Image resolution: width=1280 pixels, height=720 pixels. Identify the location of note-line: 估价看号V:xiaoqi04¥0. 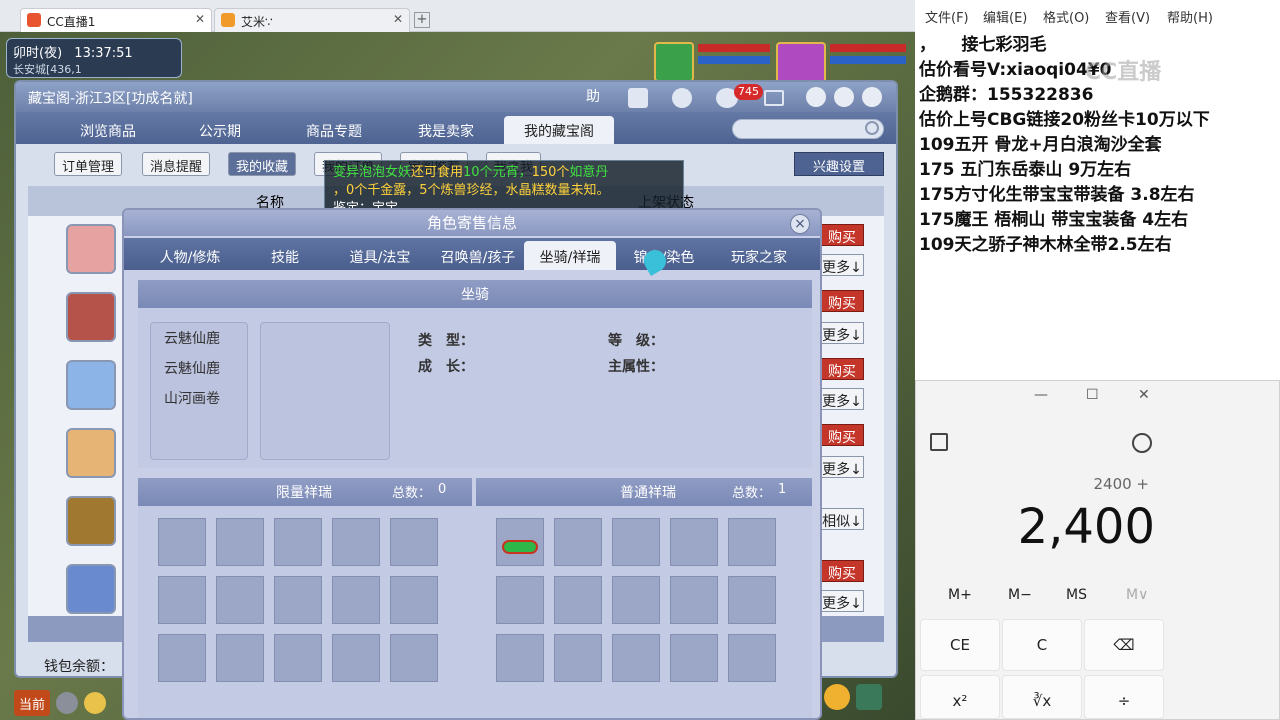
(1015, 67).